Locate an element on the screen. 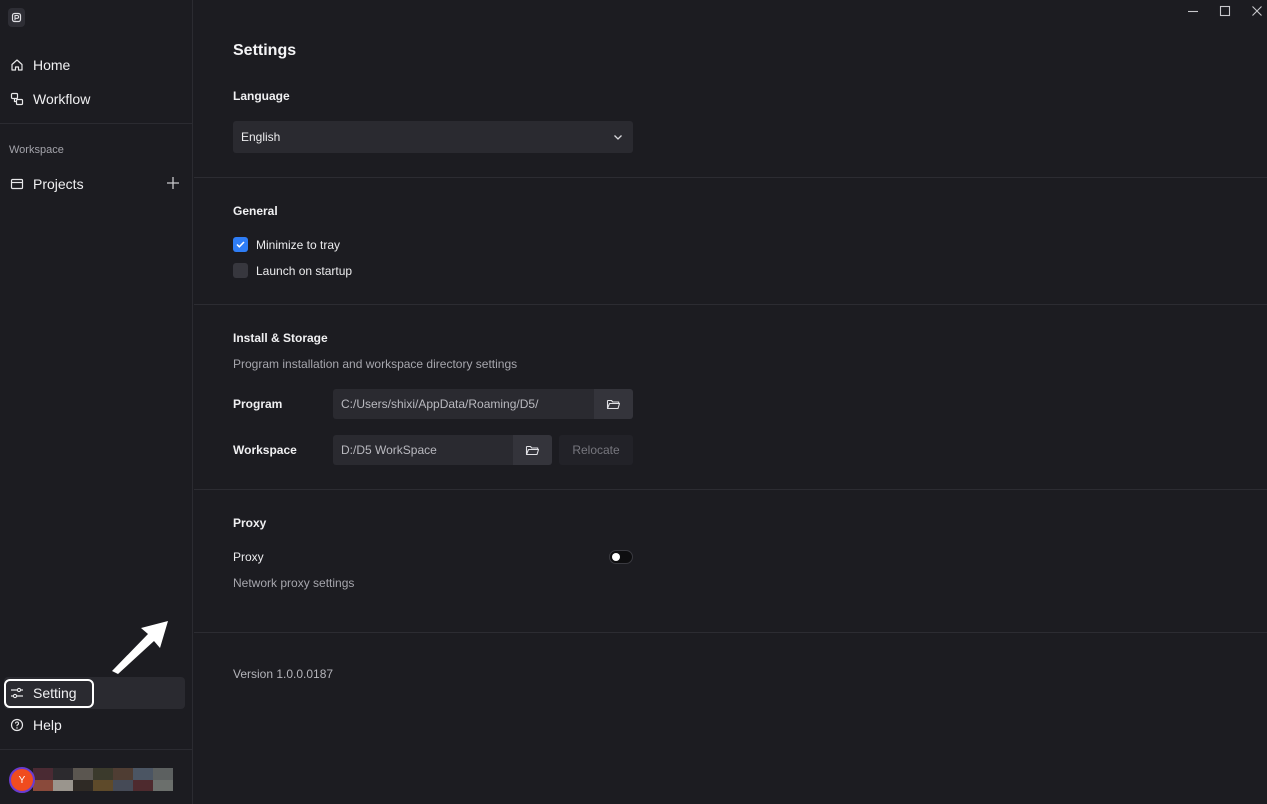  sidebar-item-setting: Setting is located at coordinates (94, 693).